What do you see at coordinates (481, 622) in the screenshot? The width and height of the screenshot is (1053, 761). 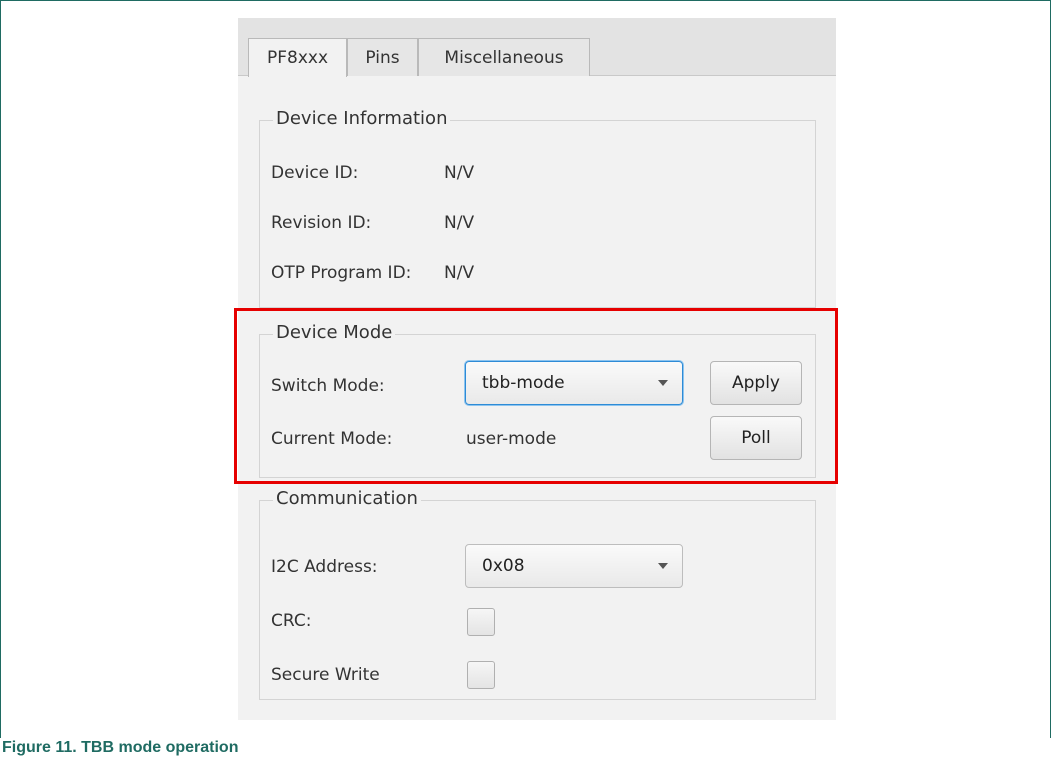 I see `crc-checkbox` at bounding box center [481, 622].